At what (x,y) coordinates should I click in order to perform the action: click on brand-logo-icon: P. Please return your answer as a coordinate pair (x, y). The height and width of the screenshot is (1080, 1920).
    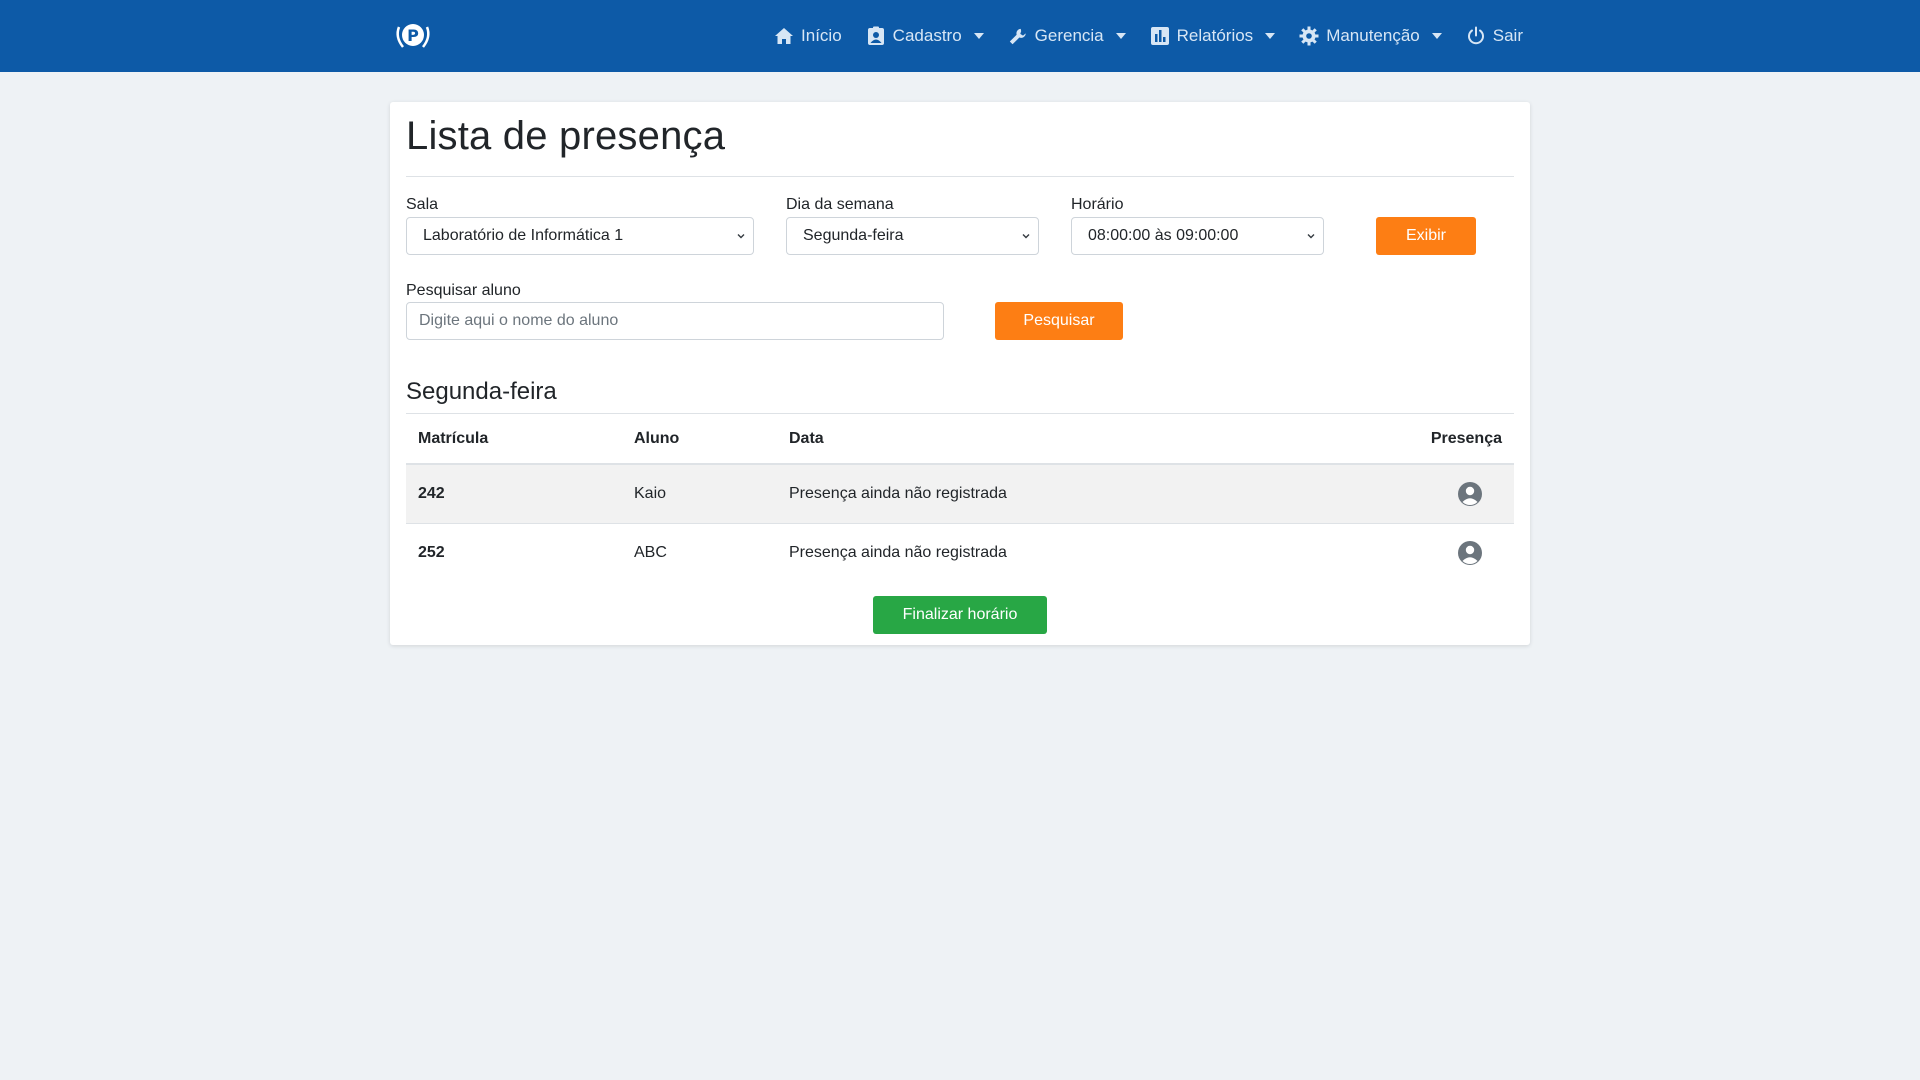
    Looking at the image, I should click on (413, 35).